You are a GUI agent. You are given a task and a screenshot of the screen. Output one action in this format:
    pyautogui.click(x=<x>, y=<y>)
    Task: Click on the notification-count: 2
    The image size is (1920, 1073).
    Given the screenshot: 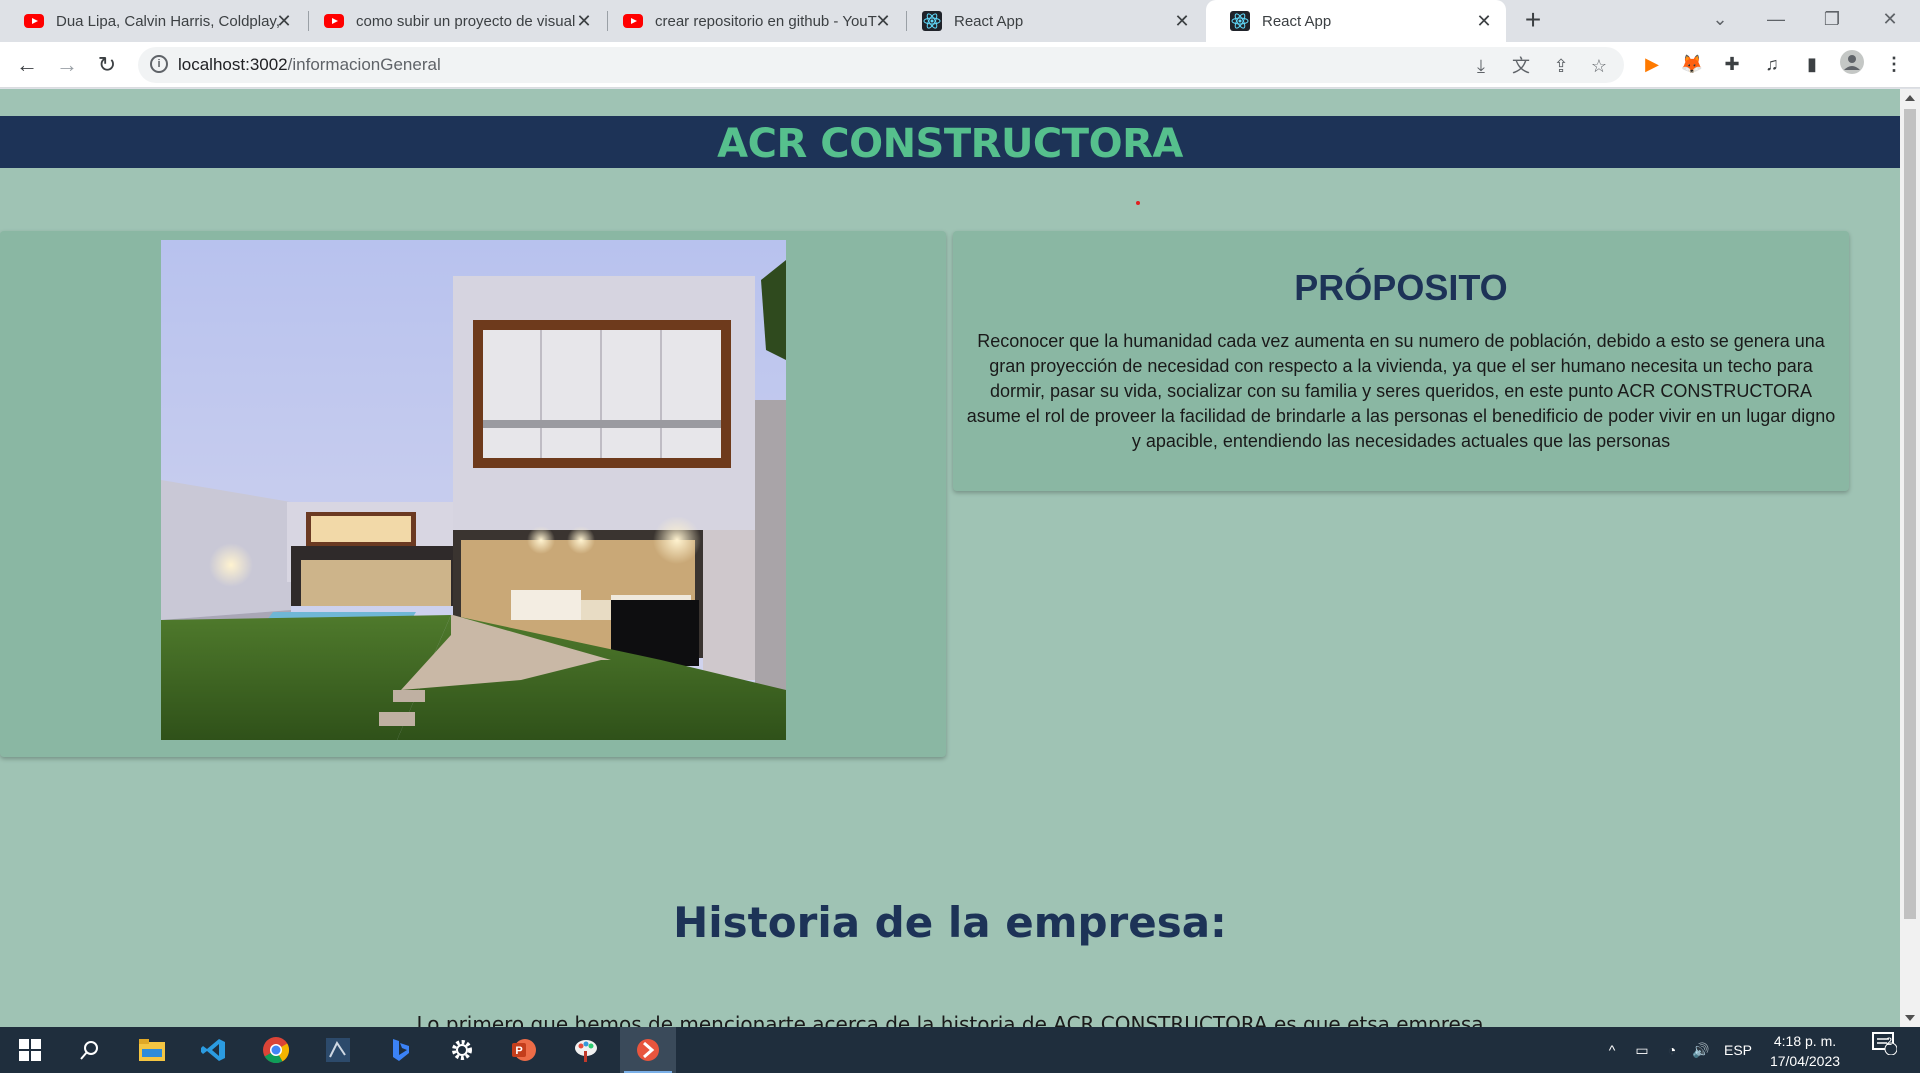 What is the action you would take?
    pyautogui.click(x=1889, y=1042)
    